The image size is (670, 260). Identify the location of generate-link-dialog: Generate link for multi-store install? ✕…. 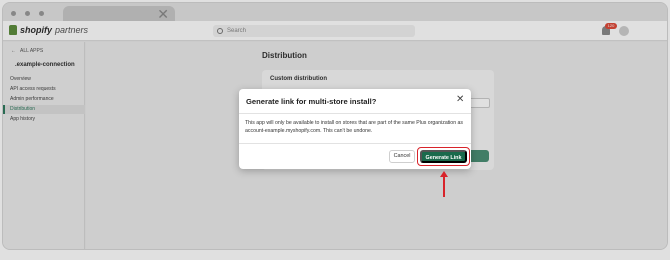
(355, 129).